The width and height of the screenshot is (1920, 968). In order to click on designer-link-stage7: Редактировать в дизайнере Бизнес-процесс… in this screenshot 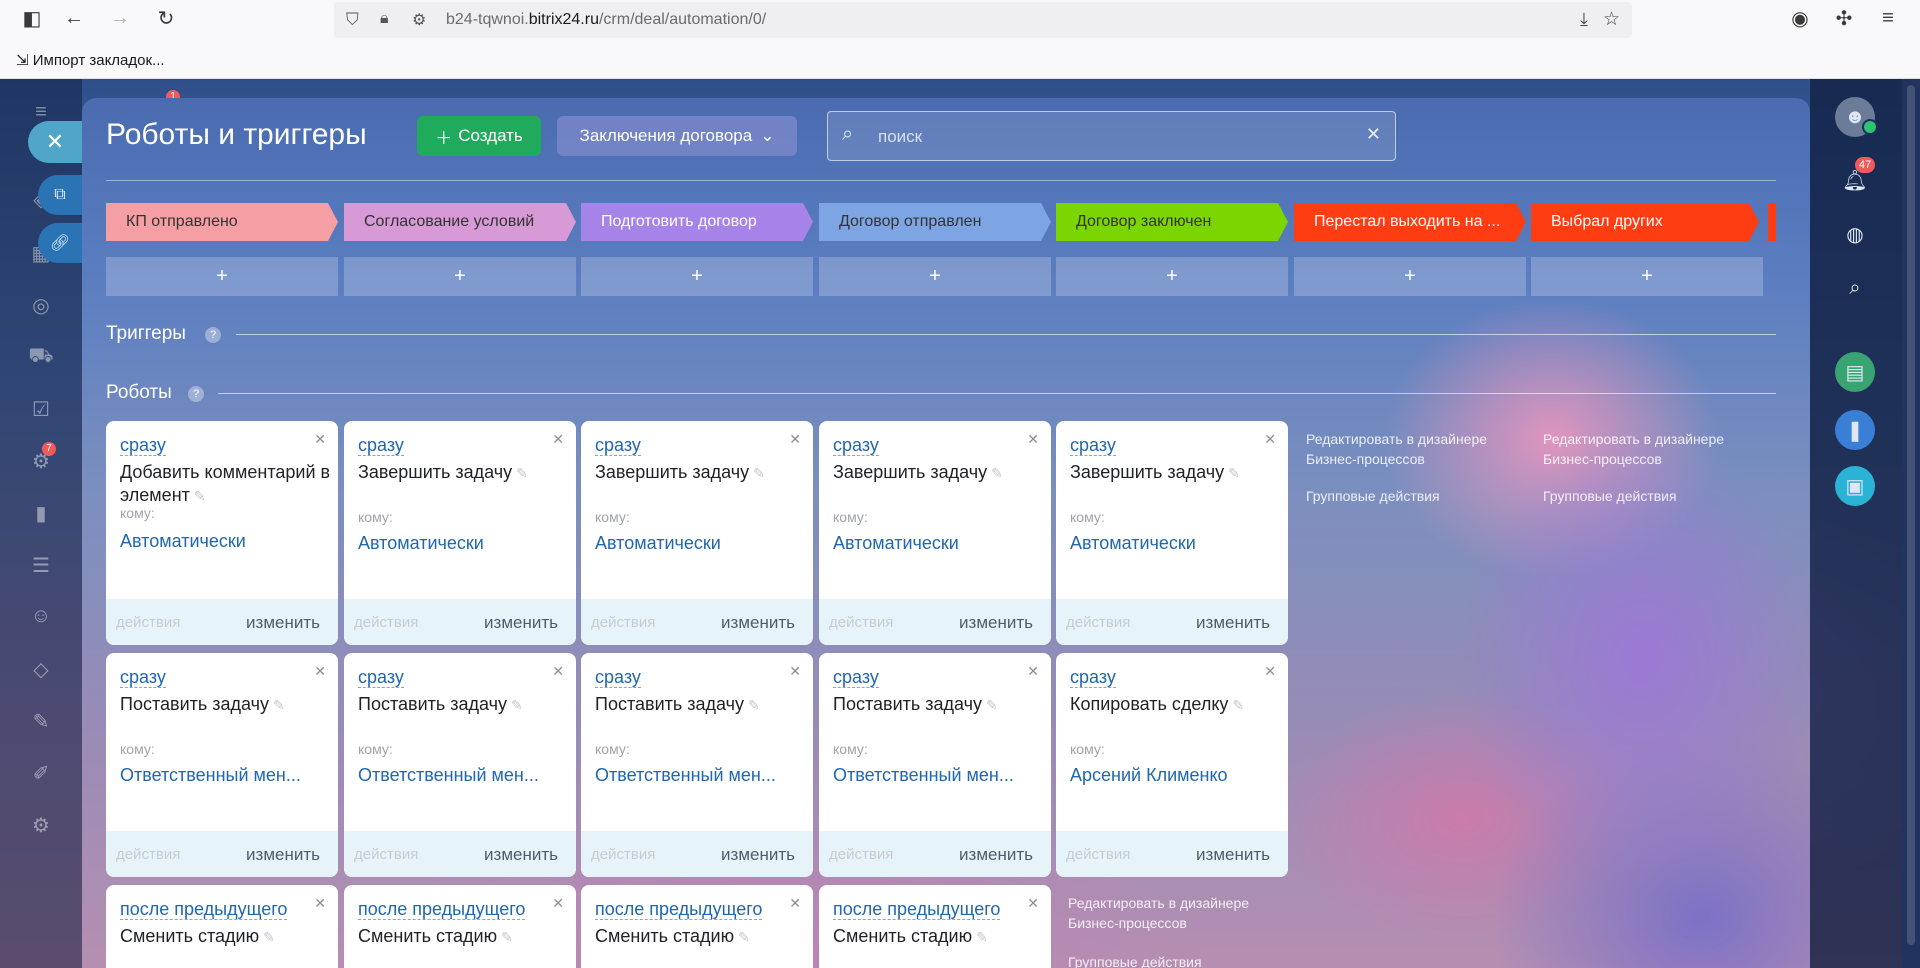, I will do `click(1648, 449)`.